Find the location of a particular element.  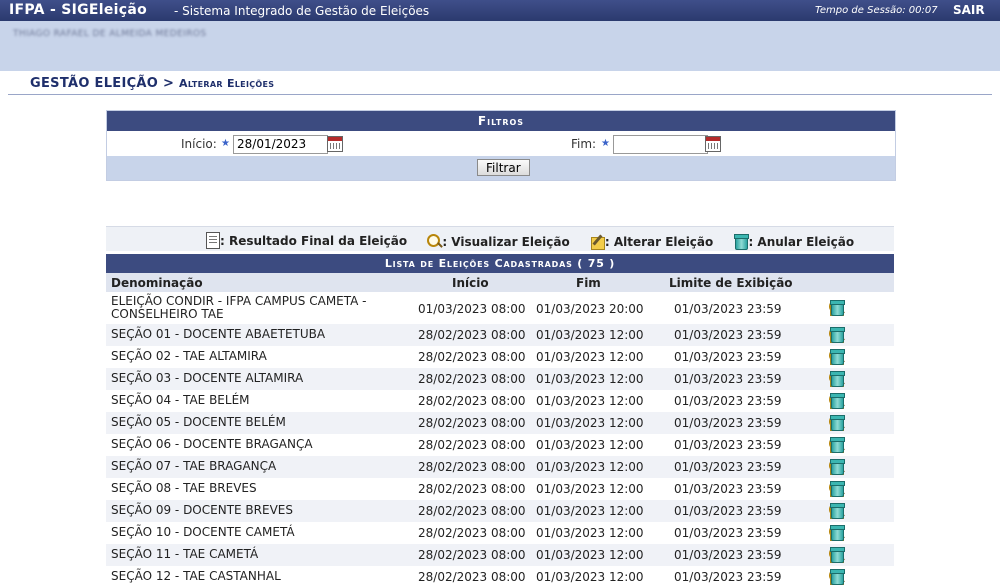

cell-denominacao: SEÇÃO 03 - DOCENTE ALTAMIRA is located at coordinates (207, 378).